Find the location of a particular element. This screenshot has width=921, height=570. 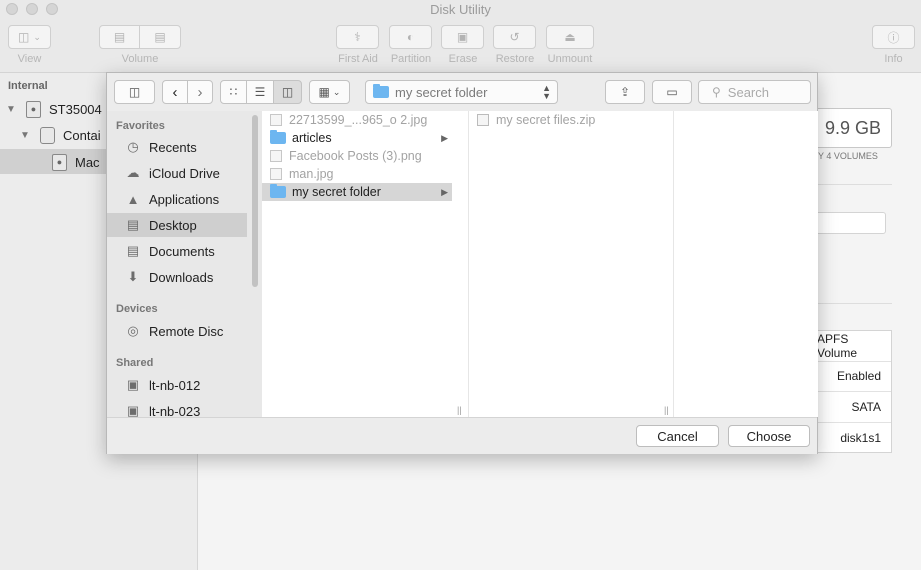

file-name: 22713599_...965_o 2.jpg is located at coordinates (358, 120).